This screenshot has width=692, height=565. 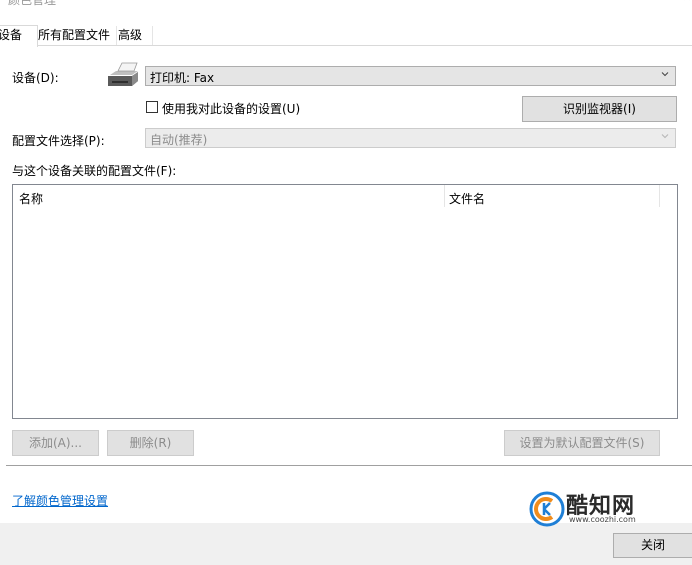 I want to click on device-select-value: 打印机: Fax, so click(x=182, y=78).